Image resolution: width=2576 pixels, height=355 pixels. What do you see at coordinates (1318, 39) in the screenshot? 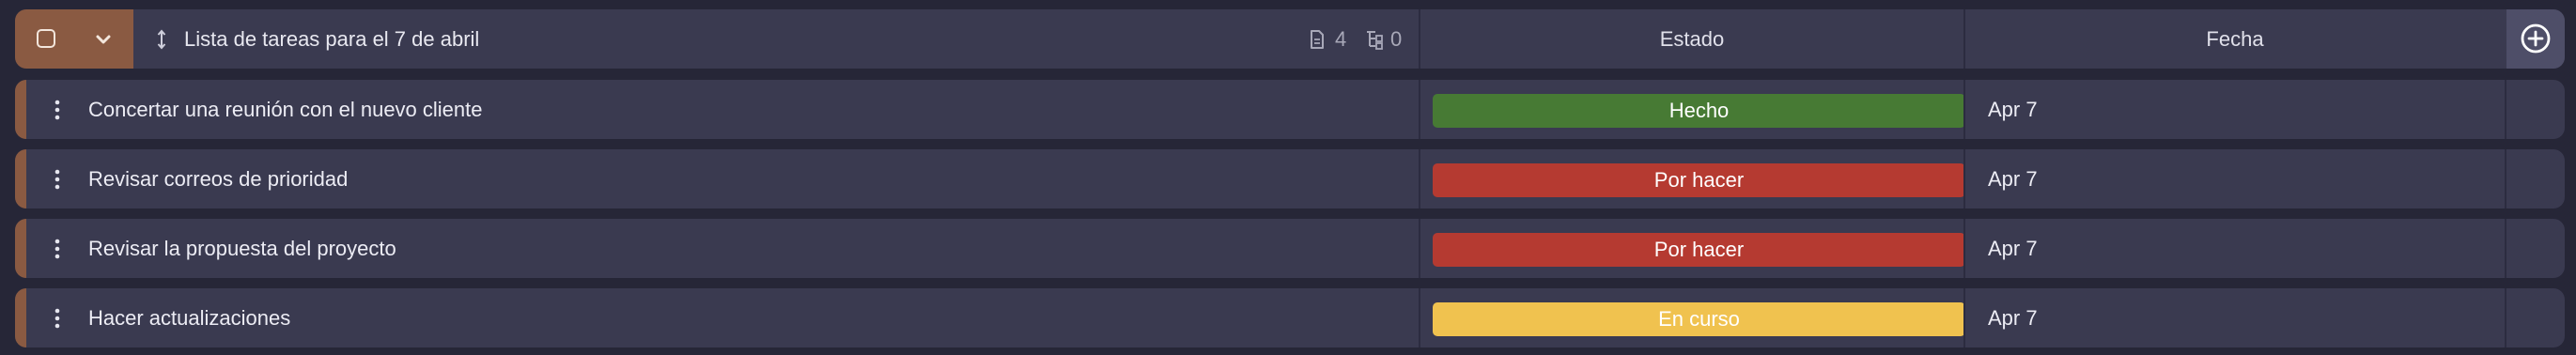
I see `document-icon` at bounding box center [1318, 39].